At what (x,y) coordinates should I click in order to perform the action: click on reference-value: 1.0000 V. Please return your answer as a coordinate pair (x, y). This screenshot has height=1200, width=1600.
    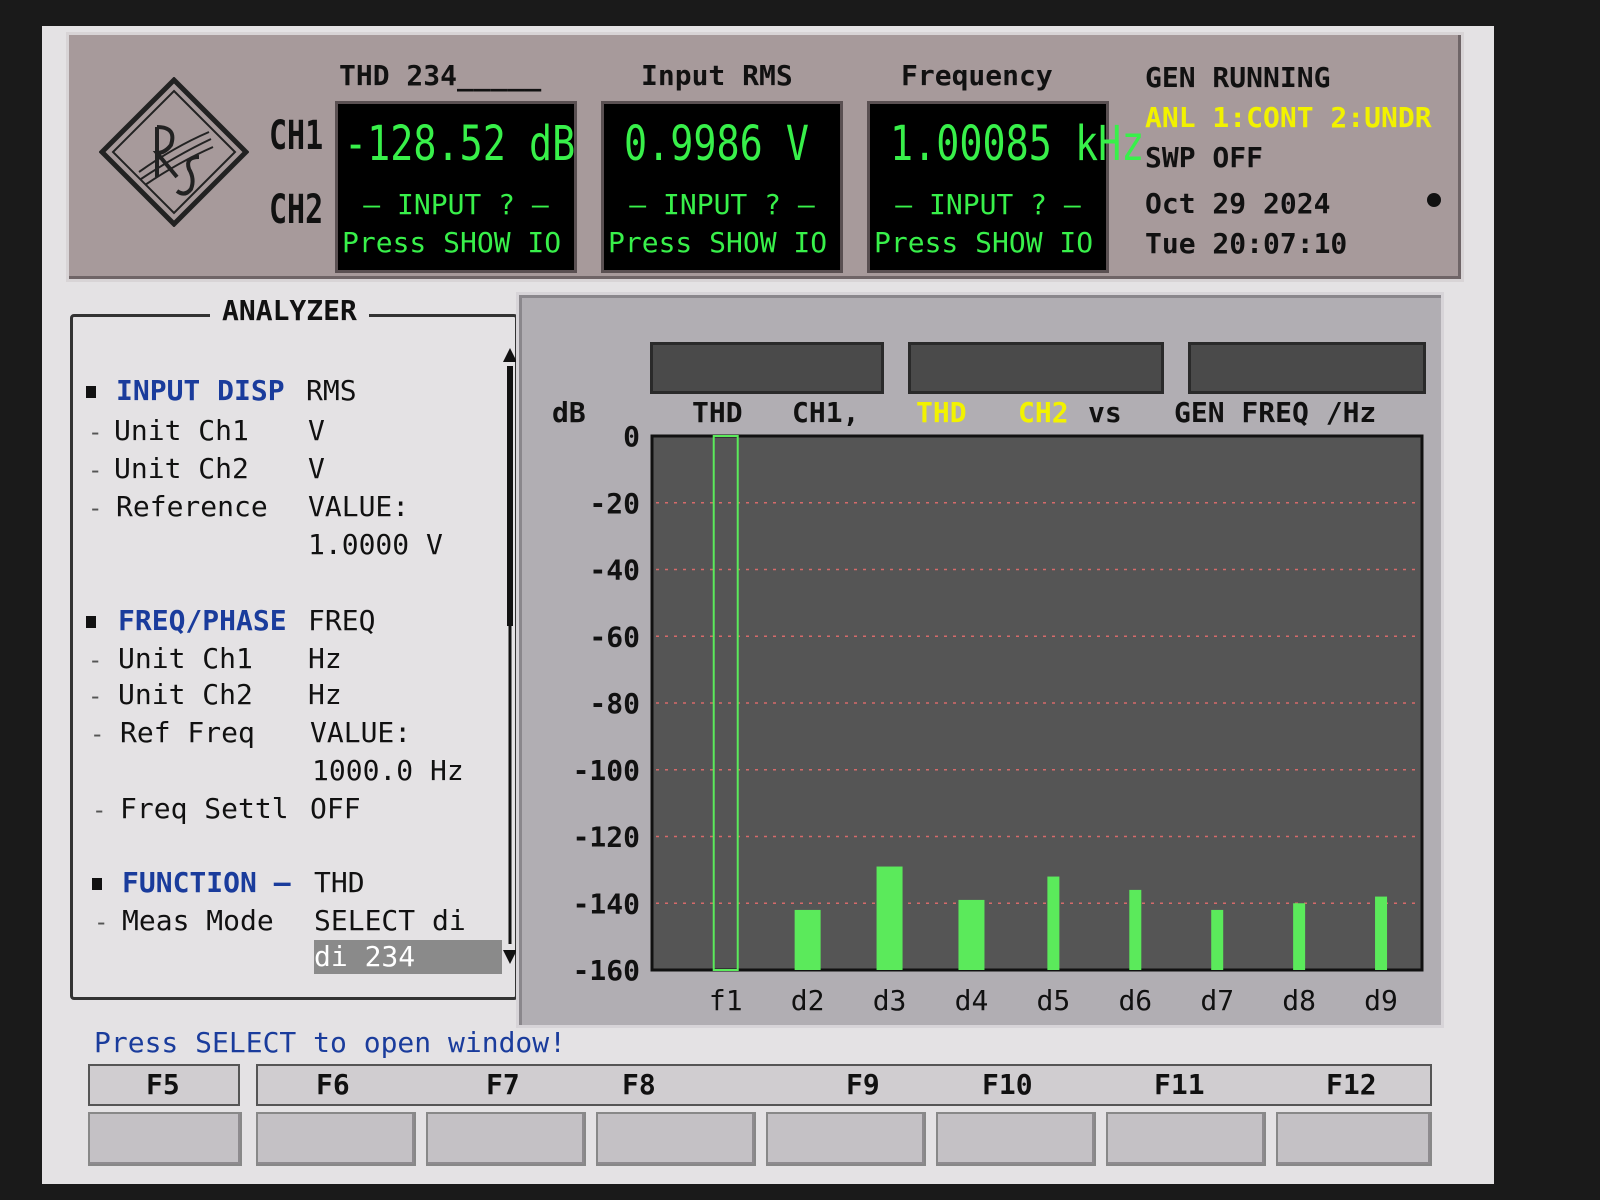
    Looking at the image, I should click on (375, 544).